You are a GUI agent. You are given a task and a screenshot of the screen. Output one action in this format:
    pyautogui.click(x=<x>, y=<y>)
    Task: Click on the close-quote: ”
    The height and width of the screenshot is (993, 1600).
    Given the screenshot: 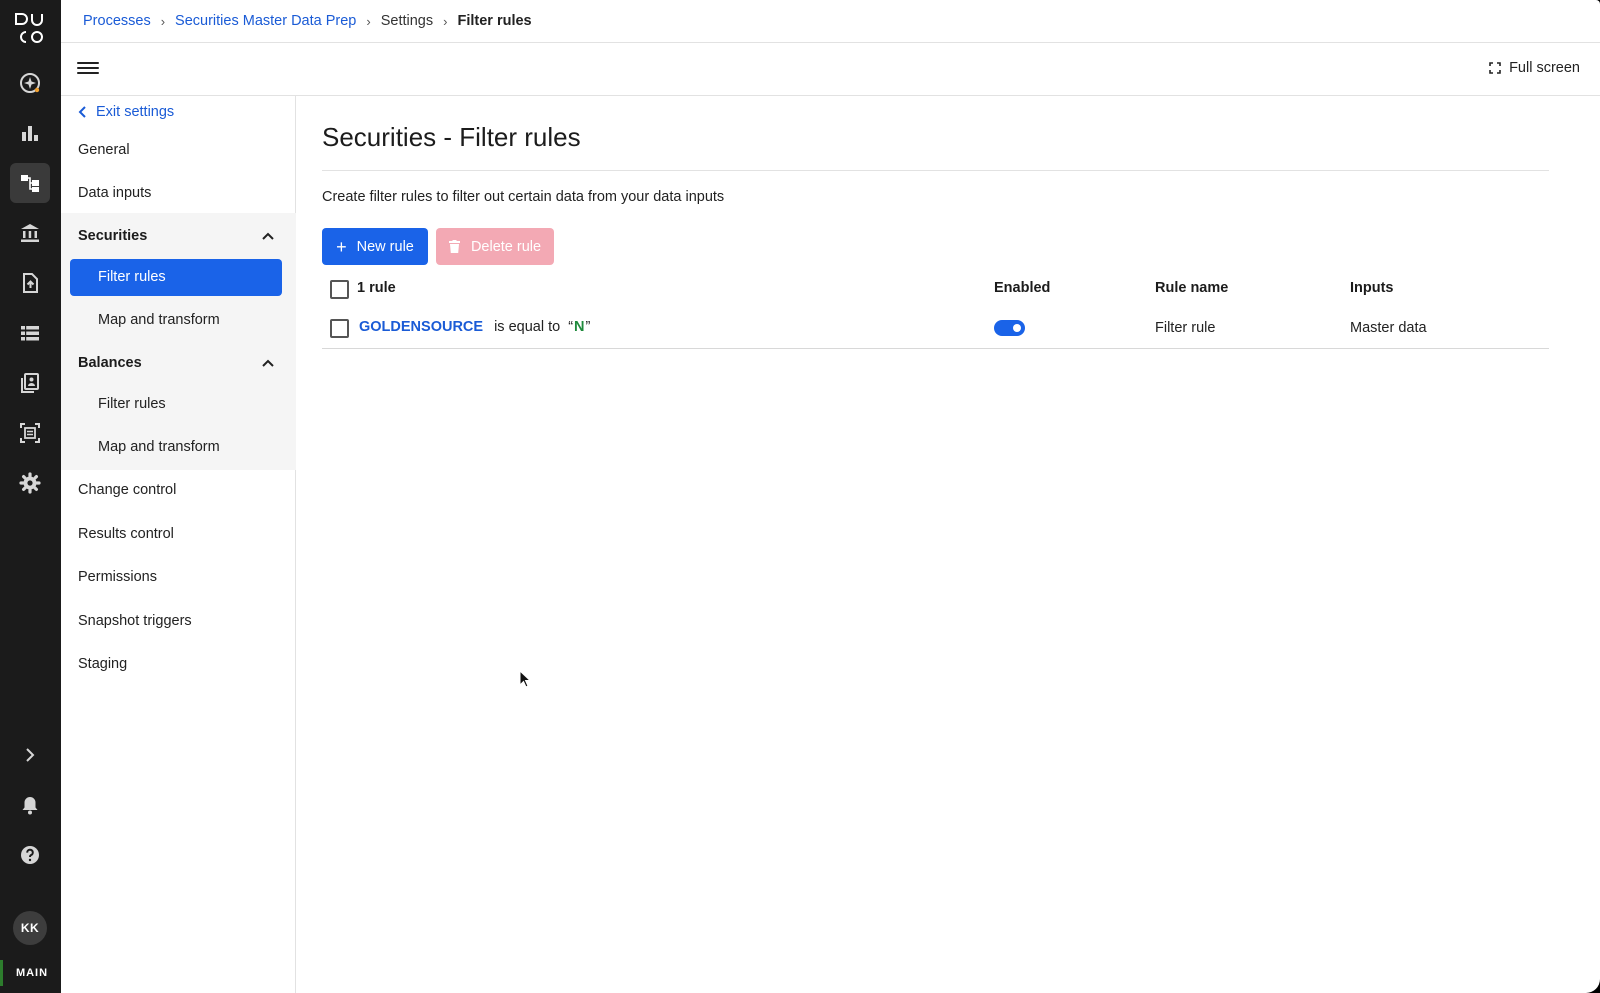 What is the action you would take?
    pyautogui.click(x=588, y=327)
    